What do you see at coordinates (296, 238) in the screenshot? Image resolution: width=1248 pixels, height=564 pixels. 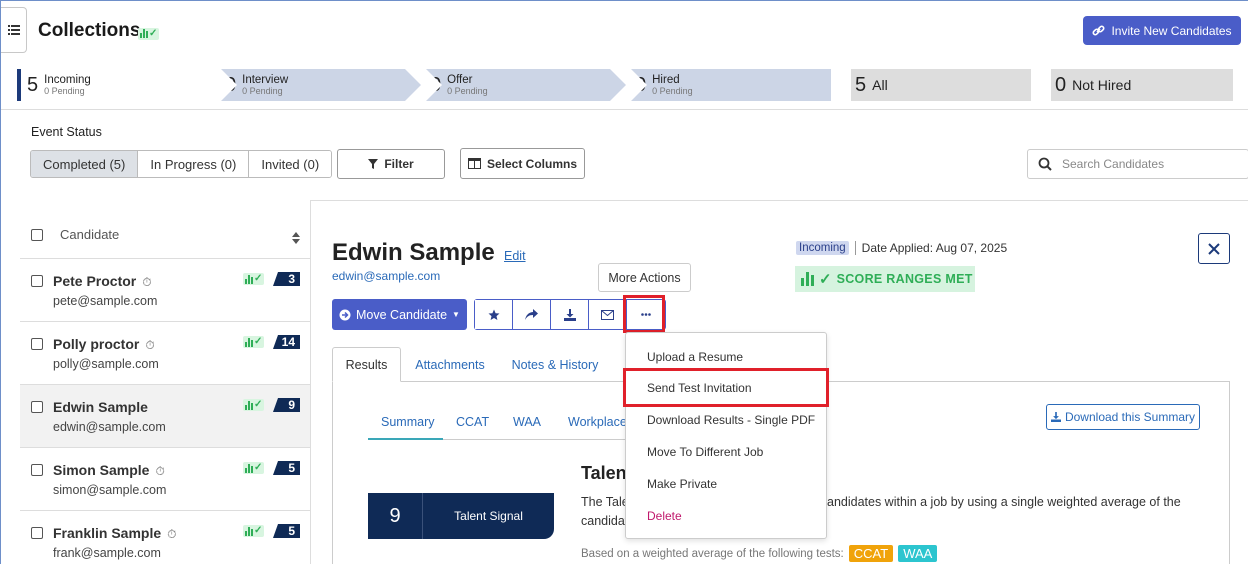 I see `sort-icon` at bounding box center [296, 238].